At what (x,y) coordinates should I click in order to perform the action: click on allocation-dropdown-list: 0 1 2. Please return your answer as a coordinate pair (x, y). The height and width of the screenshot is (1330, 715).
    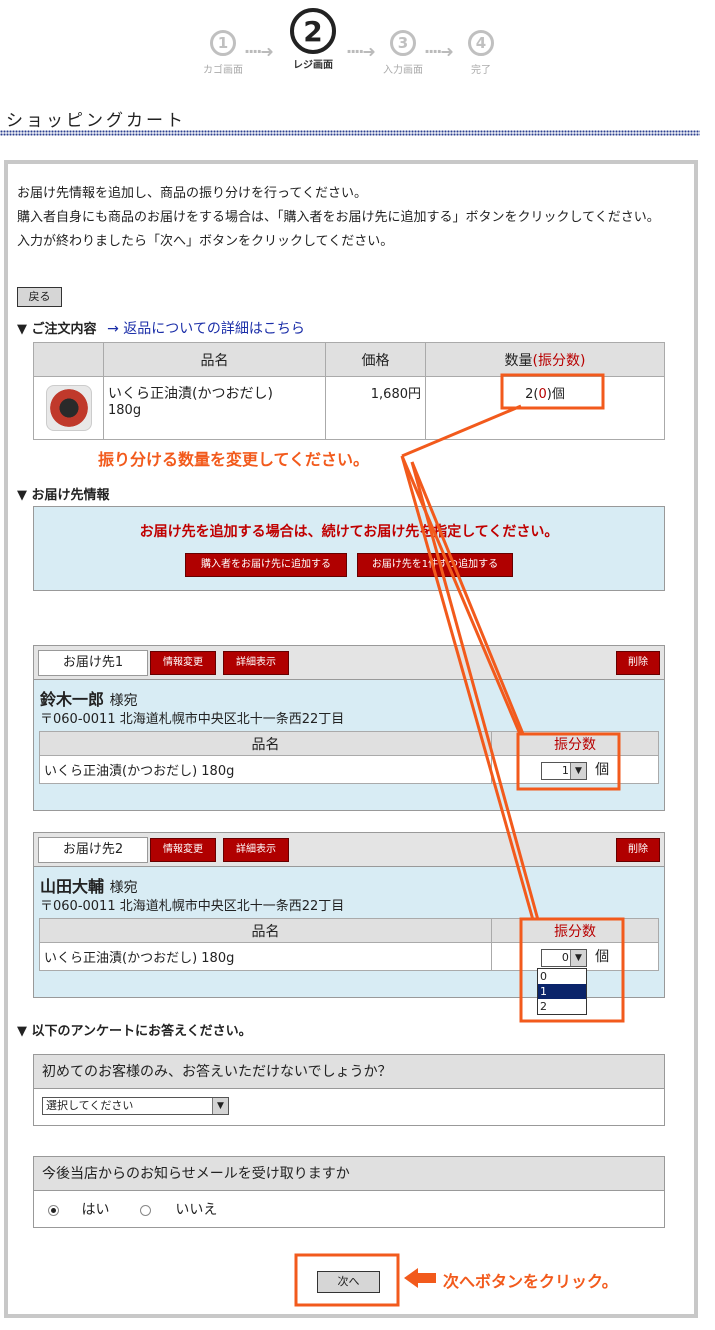
    Looking at the image, I should click on (562, 991).